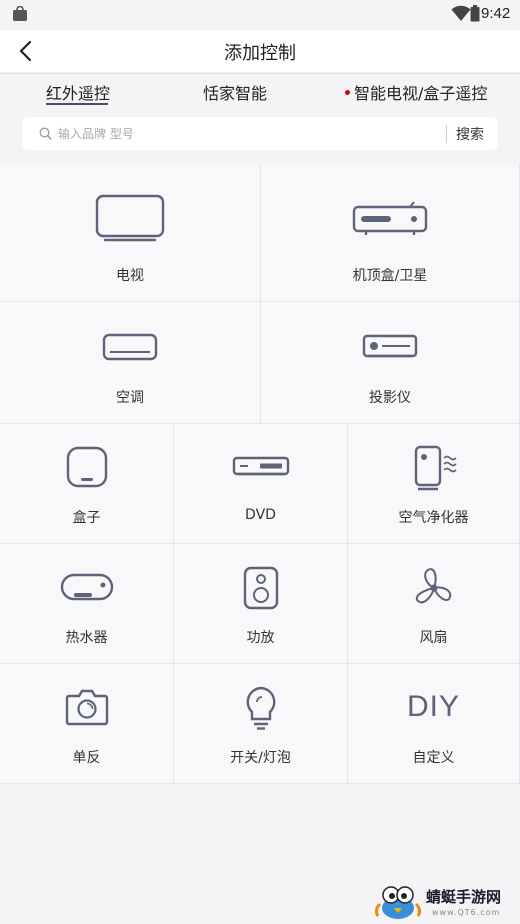 This screenshot has width=520, height=924. What do you see at coordinates (433, 706) in the screenshot?
I see `diy-icon: DIY` at bounding box center [433, 706].